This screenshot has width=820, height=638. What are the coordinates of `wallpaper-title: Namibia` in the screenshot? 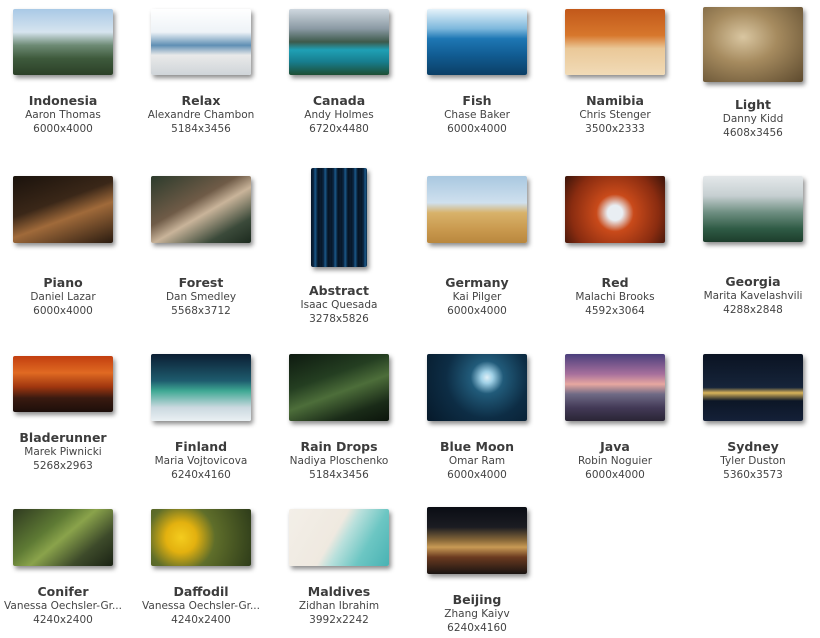 It's located at (615, 100).